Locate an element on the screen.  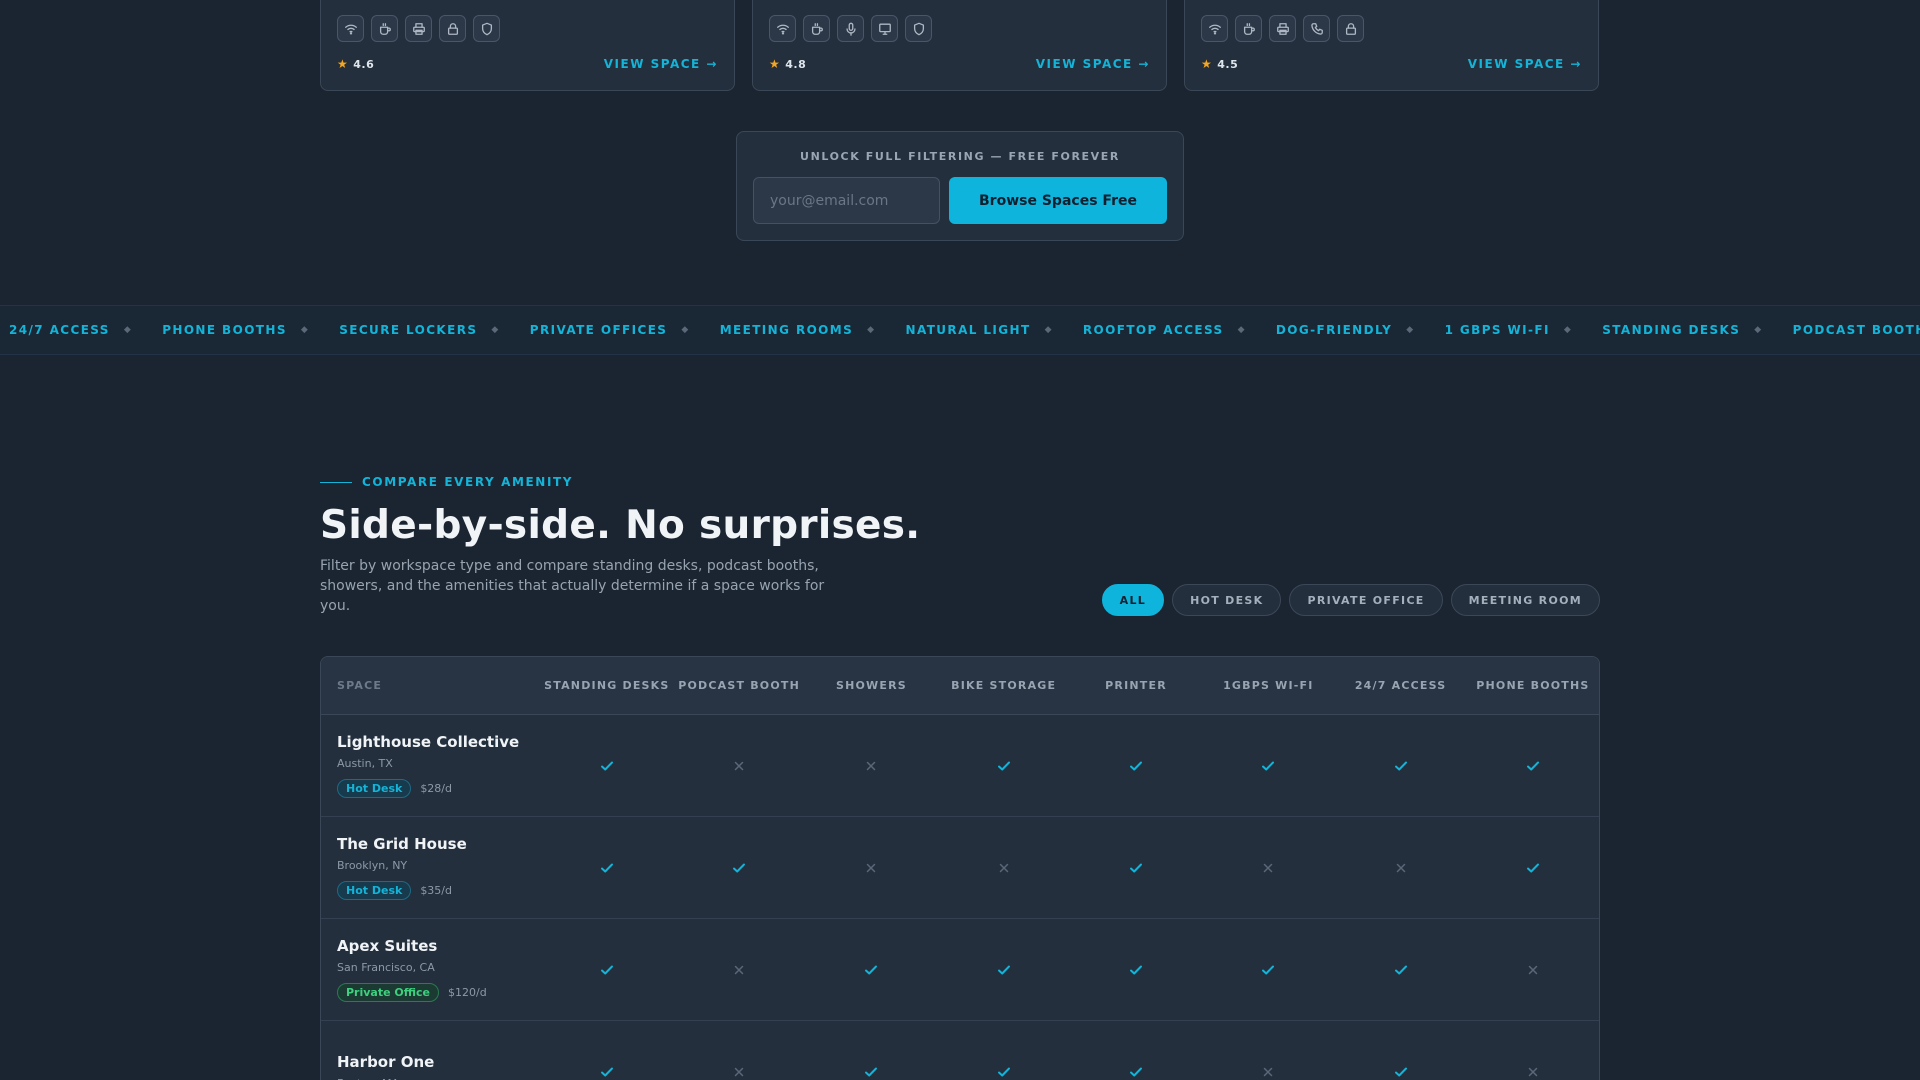
type-filters: ALL HOT DESK PRIVATE OFFICE MEETING ROOM is located at coordinates (1350, 600).